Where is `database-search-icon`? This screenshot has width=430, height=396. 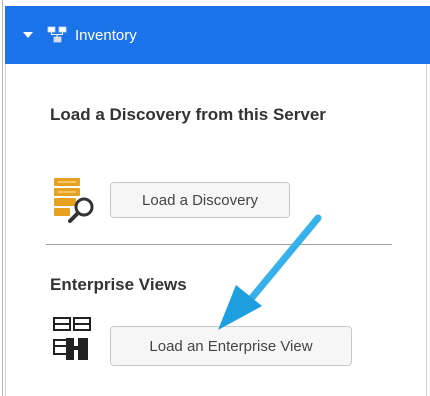 database-search-icon is located at coordinates (76, 203).